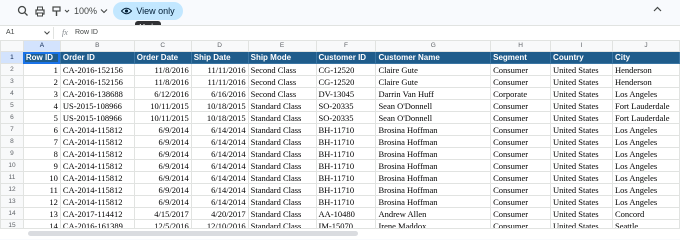 This screenshot has height=240, width=680. Describe the element at coordinates (433, 213) in the screenshot. I see `table-cell: Andrew Allen` at that location.